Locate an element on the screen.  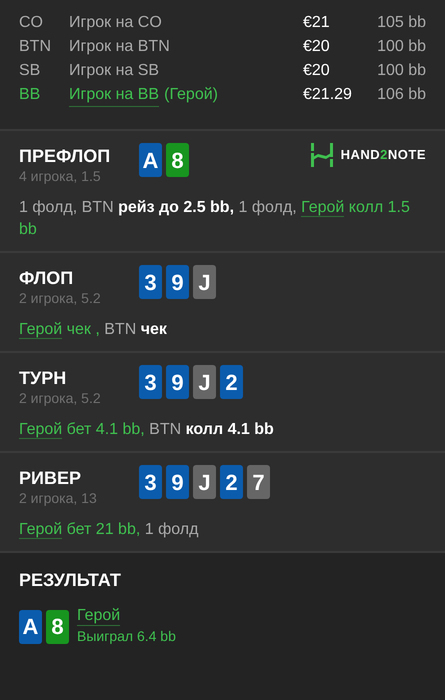
action-line: Герой бет 21 bb, 1 фолд is located at coordinates (109, 530).